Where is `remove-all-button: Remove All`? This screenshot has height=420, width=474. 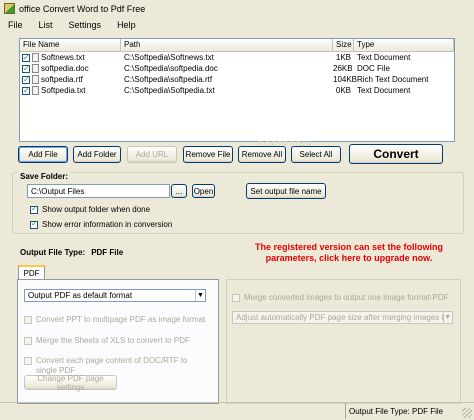 remove-all-button: Remove All is located at coordinates (262, 154).